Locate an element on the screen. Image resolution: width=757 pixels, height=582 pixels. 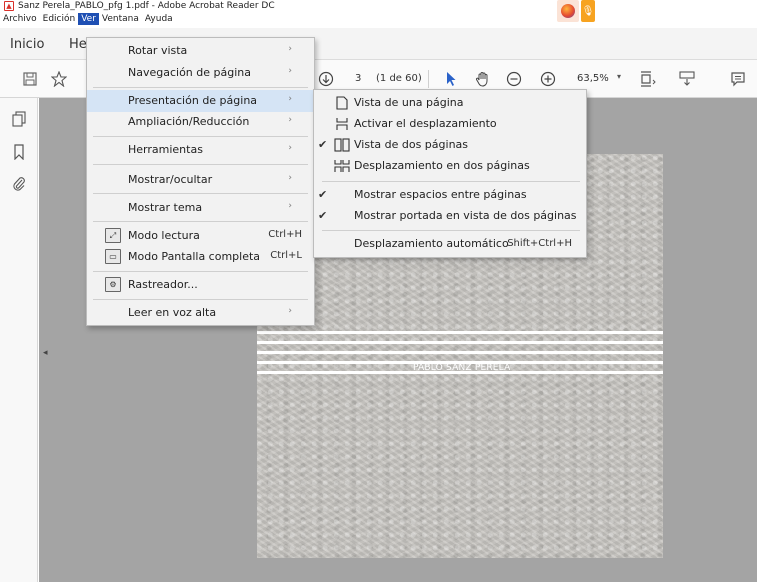
menu-item-leer-voz-alta: Leer en voz alta › is located at coordinates (200, 313).